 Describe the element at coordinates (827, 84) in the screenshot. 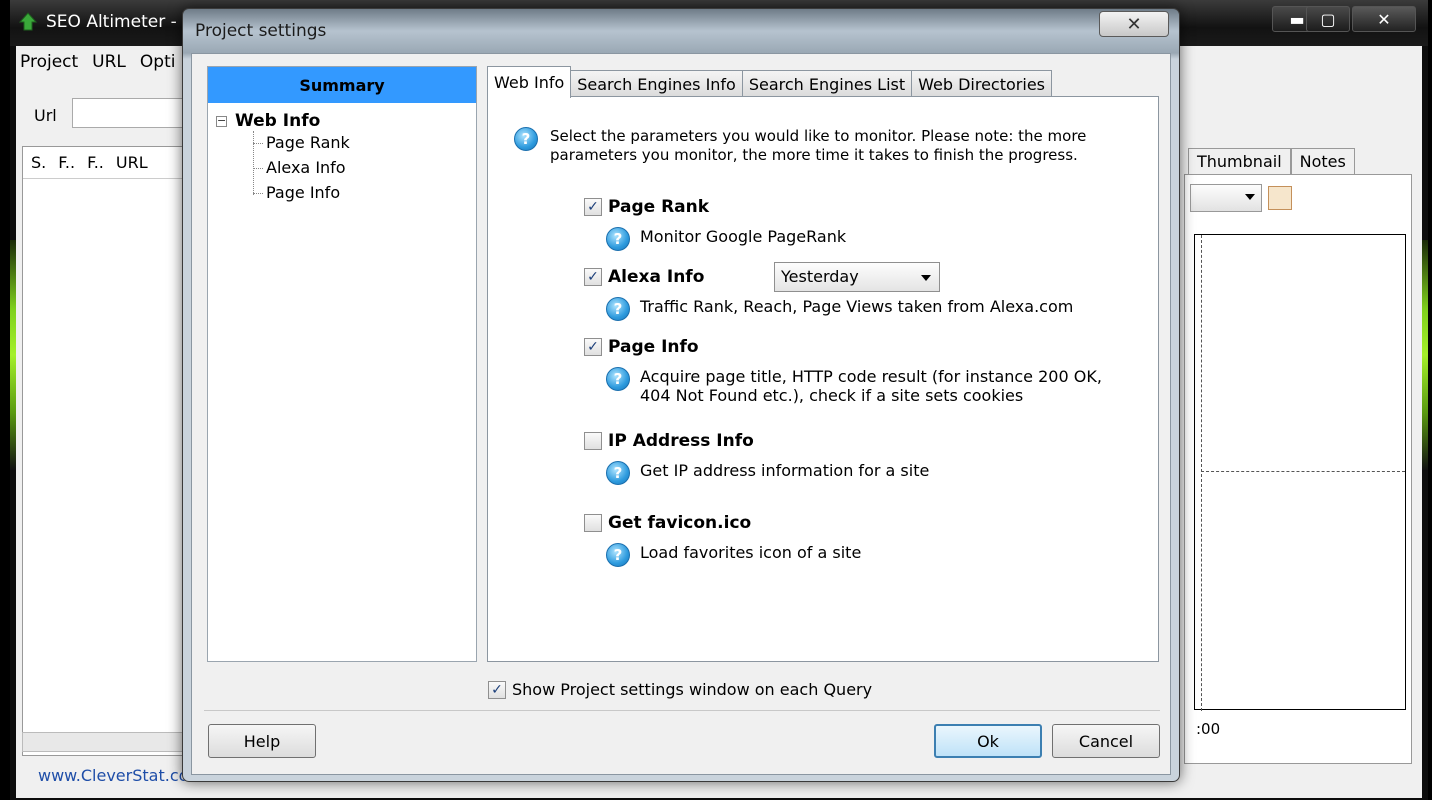

I see `tab-search-engines-list: Search Engines List` at that location.